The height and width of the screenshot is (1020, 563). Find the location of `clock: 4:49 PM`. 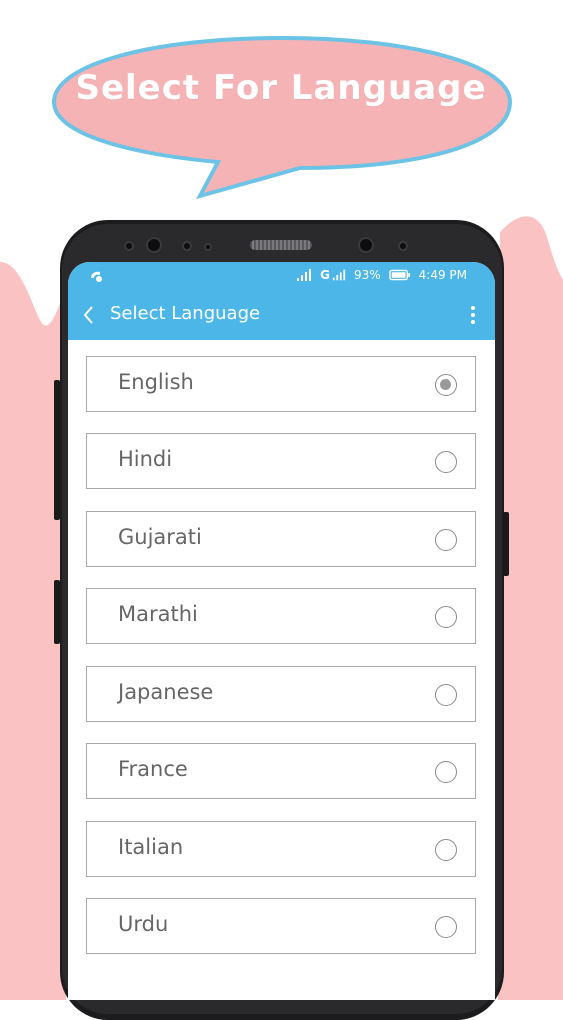

clock: 4:49 PM is located at coordinates (442, 275).